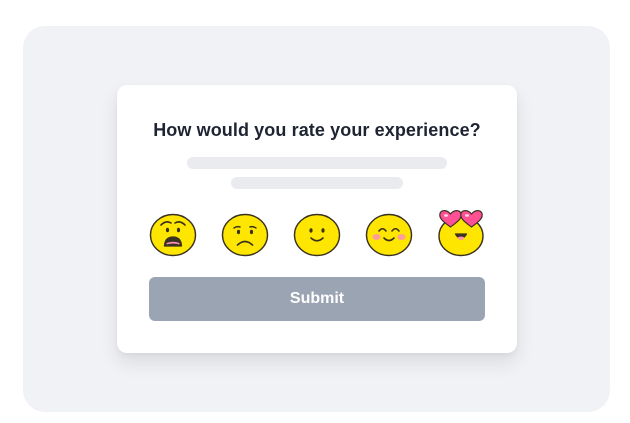  I want to click on frowning-face-icon, so click(245, 235).